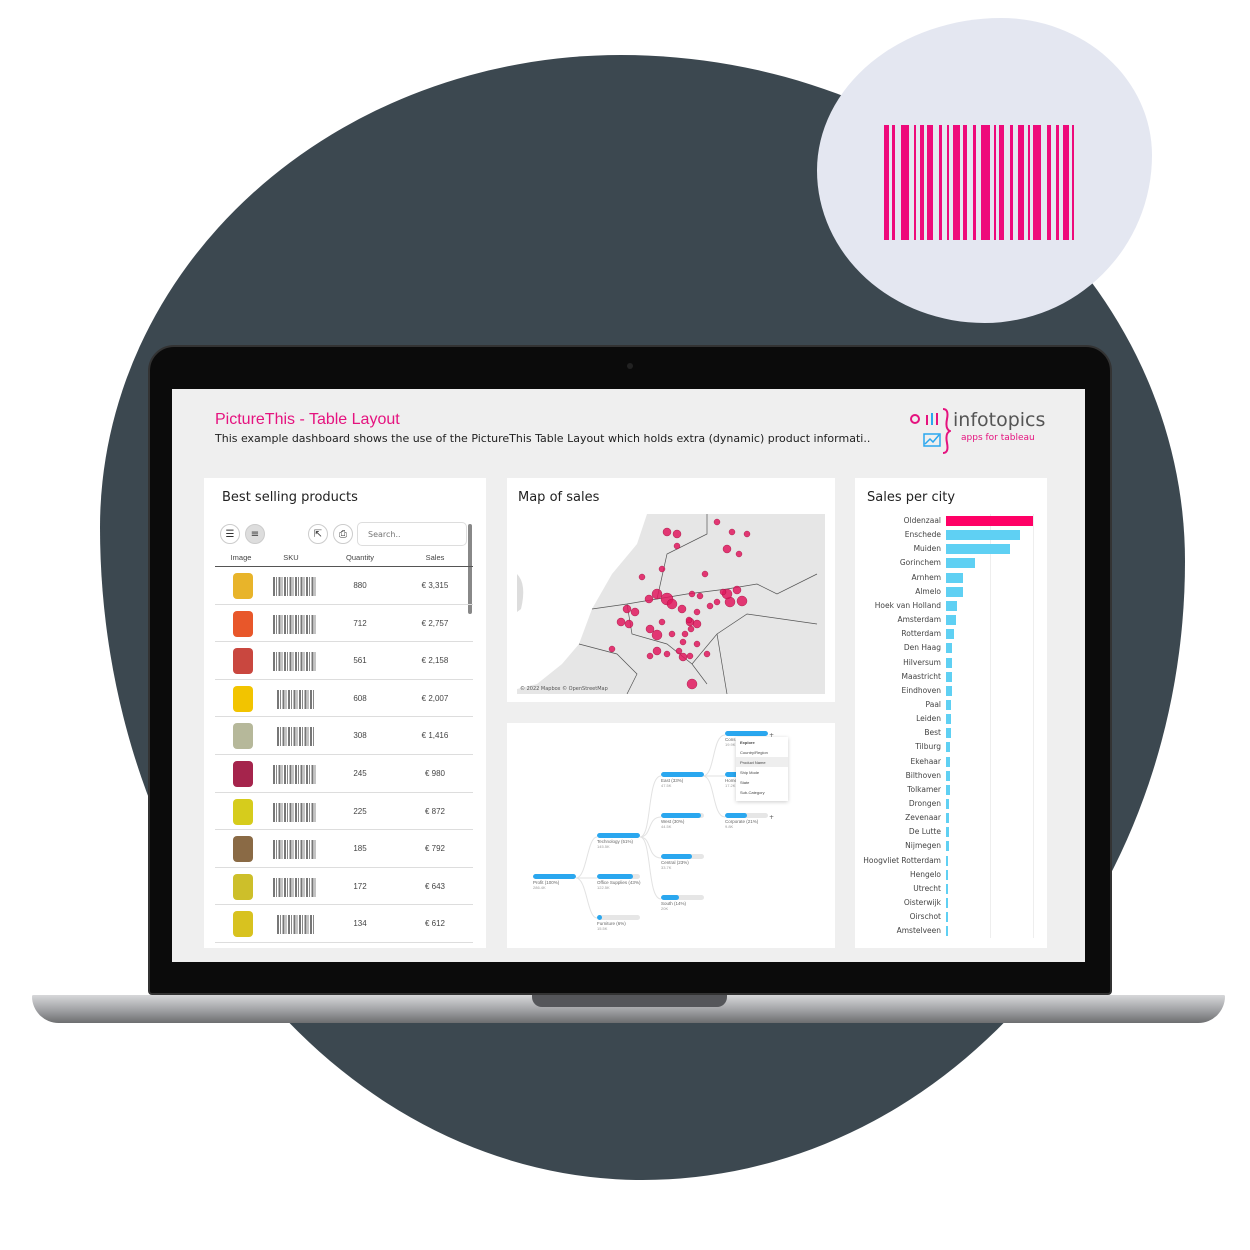 Image resolution: width=1250 pixels, height=1250 pixels. Describe the element at coordinates (945, 705) in the screenshot. I see `city-row: Paal` at that location.